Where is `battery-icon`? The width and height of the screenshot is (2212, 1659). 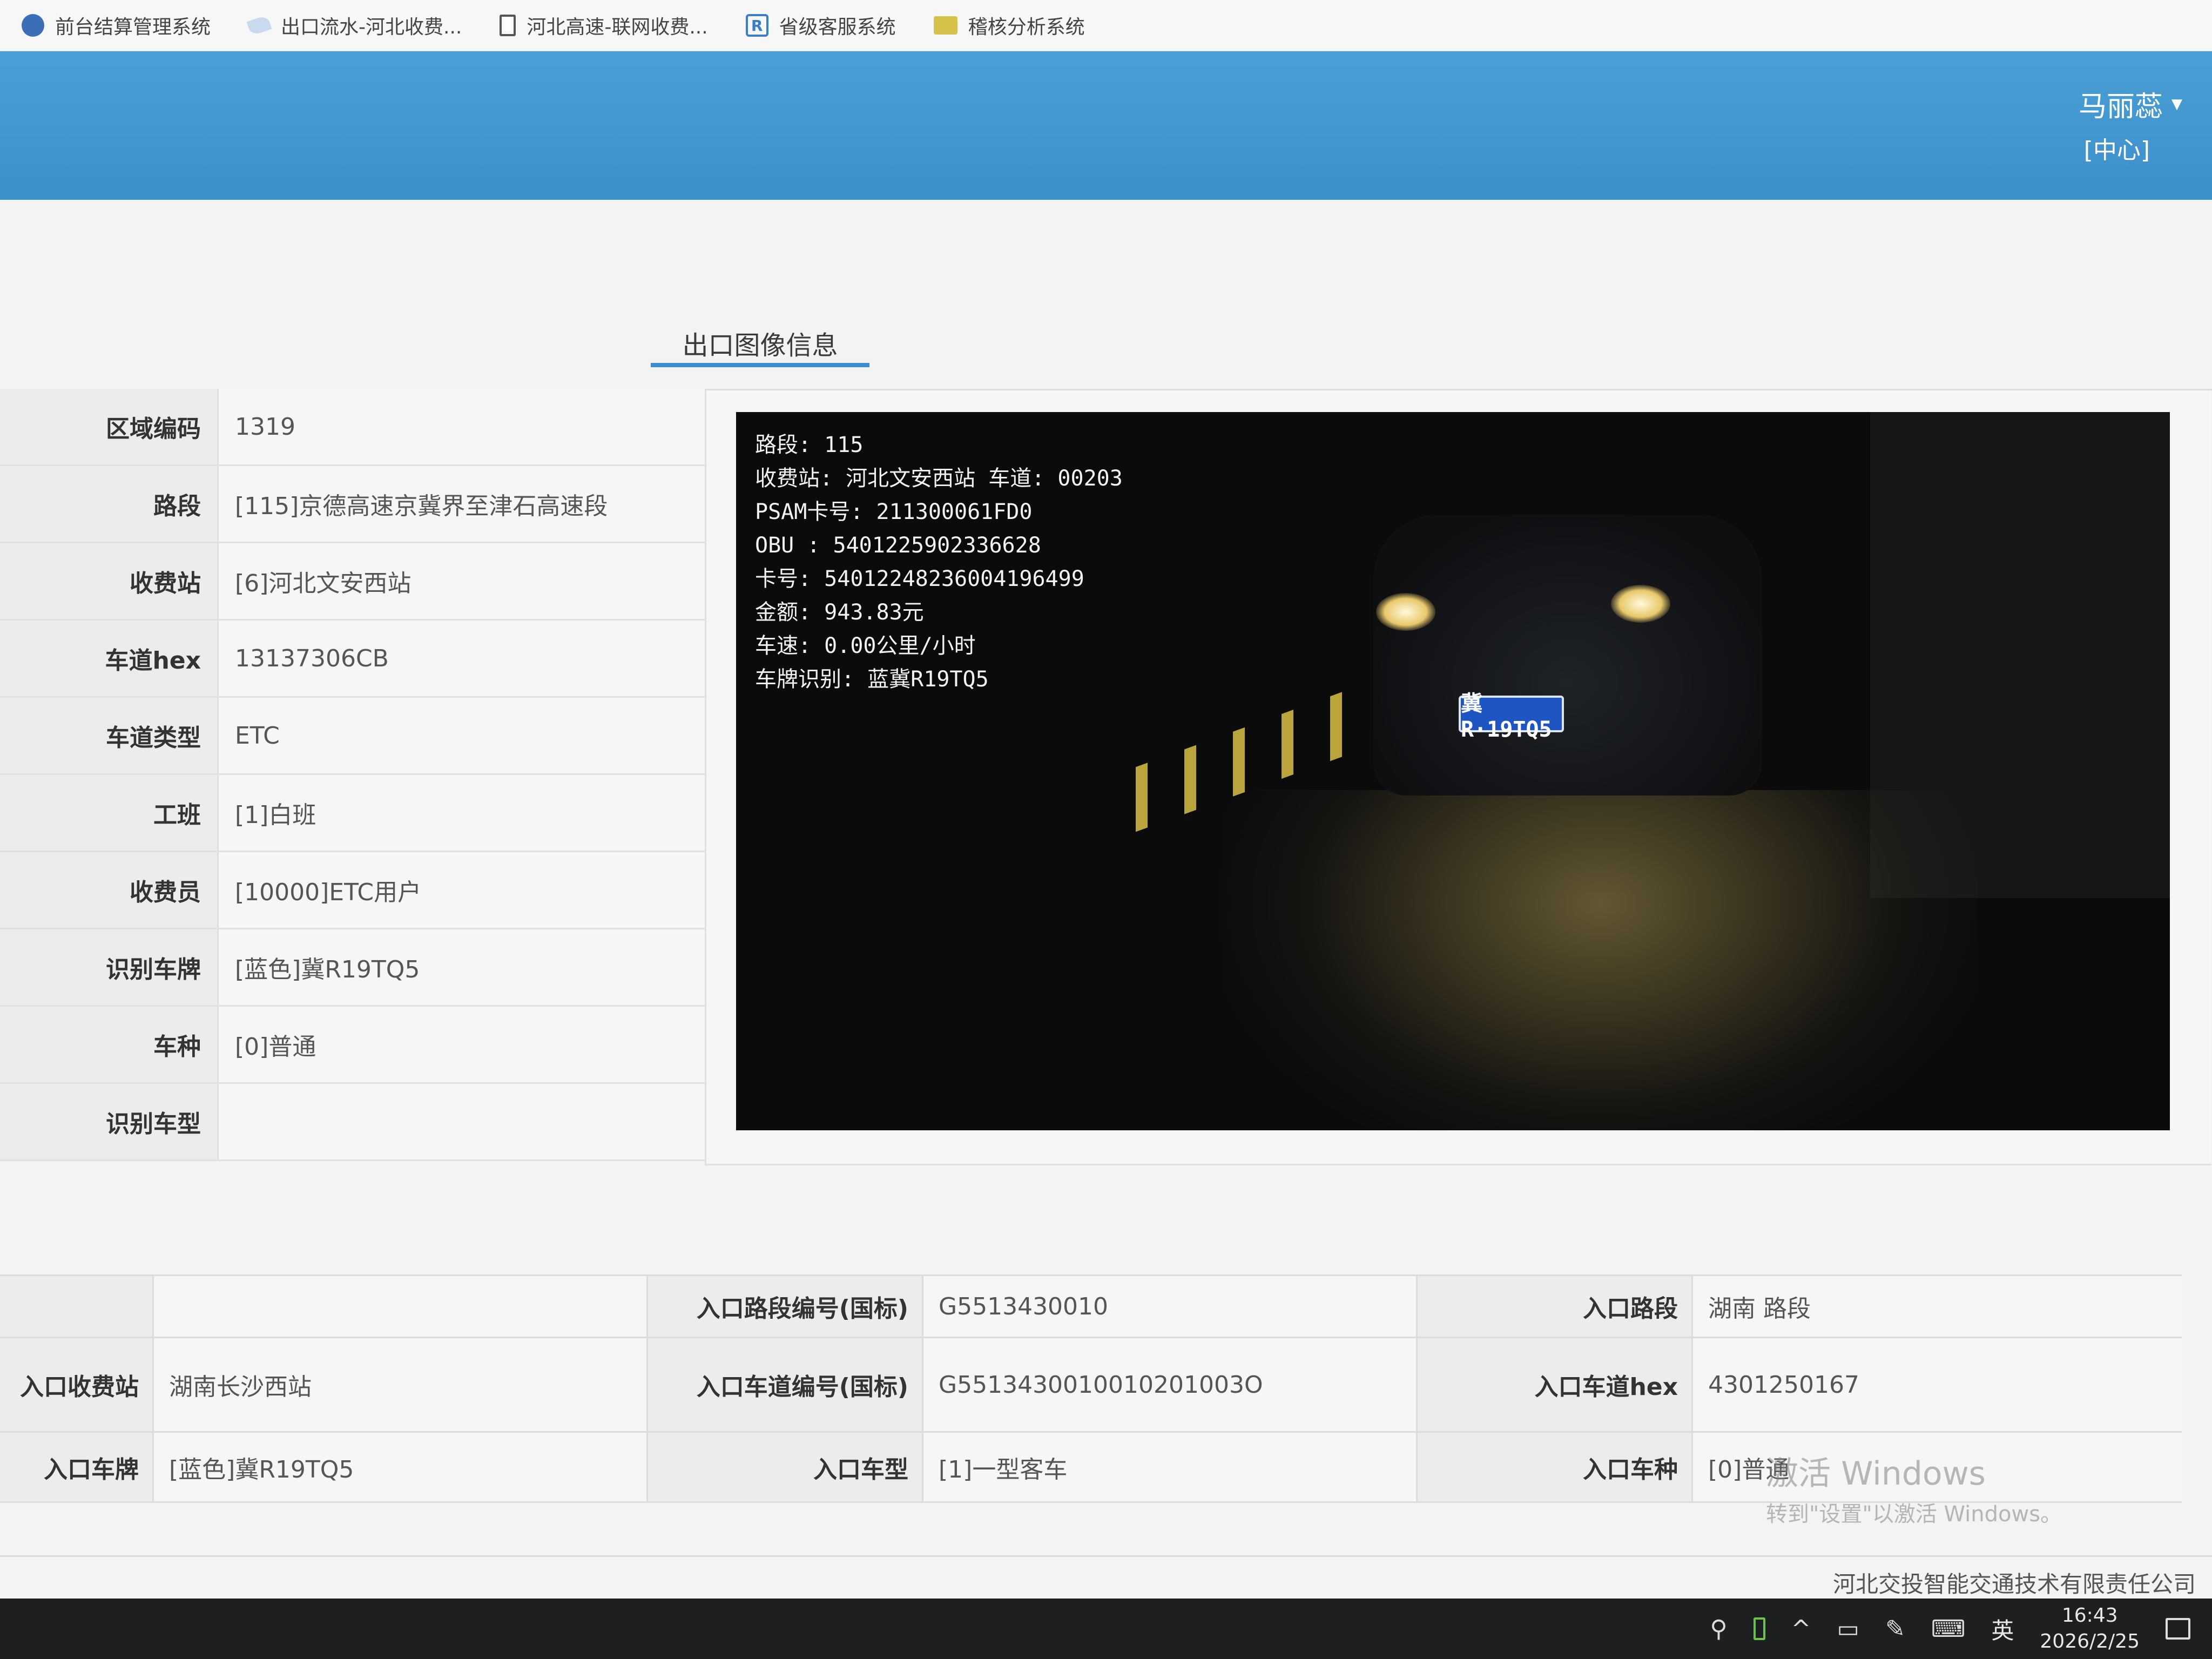
battery-icon is located at coordinates (1759, 1628).